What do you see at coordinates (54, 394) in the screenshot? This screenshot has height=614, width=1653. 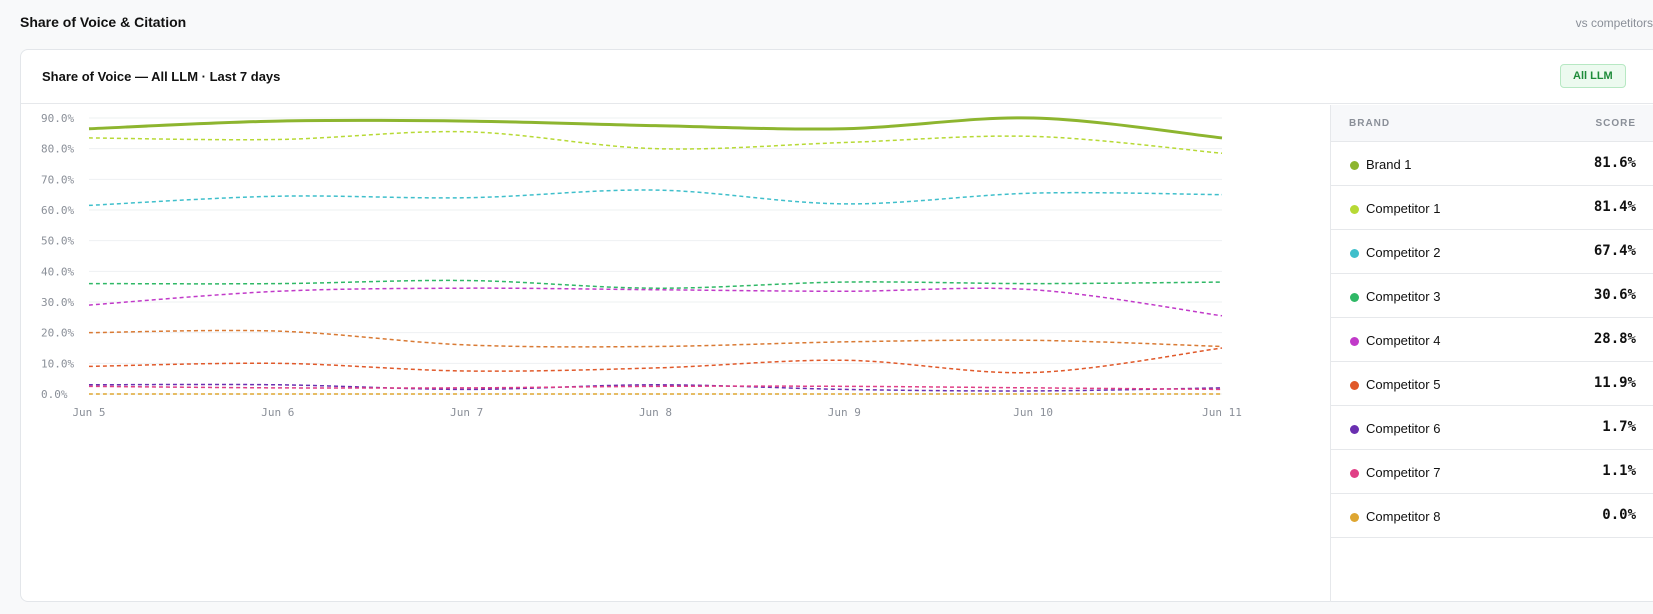 I see `y-tick-label: 0.0%` at bounding box center [54, 394].